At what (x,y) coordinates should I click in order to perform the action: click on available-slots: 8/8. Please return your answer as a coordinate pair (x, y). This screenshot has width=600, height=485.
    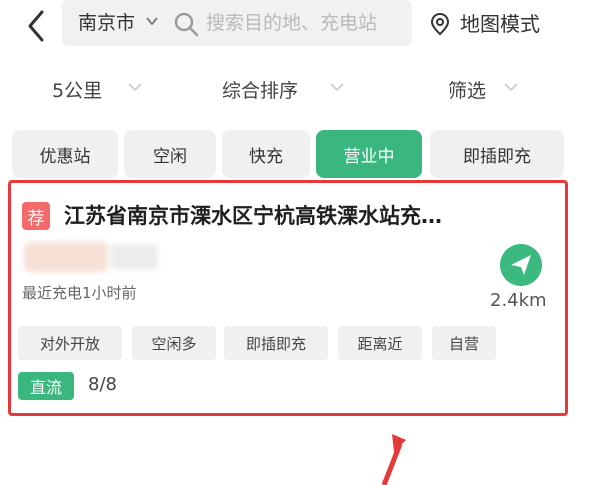
    Looking at the image, I should click on (102, 384).